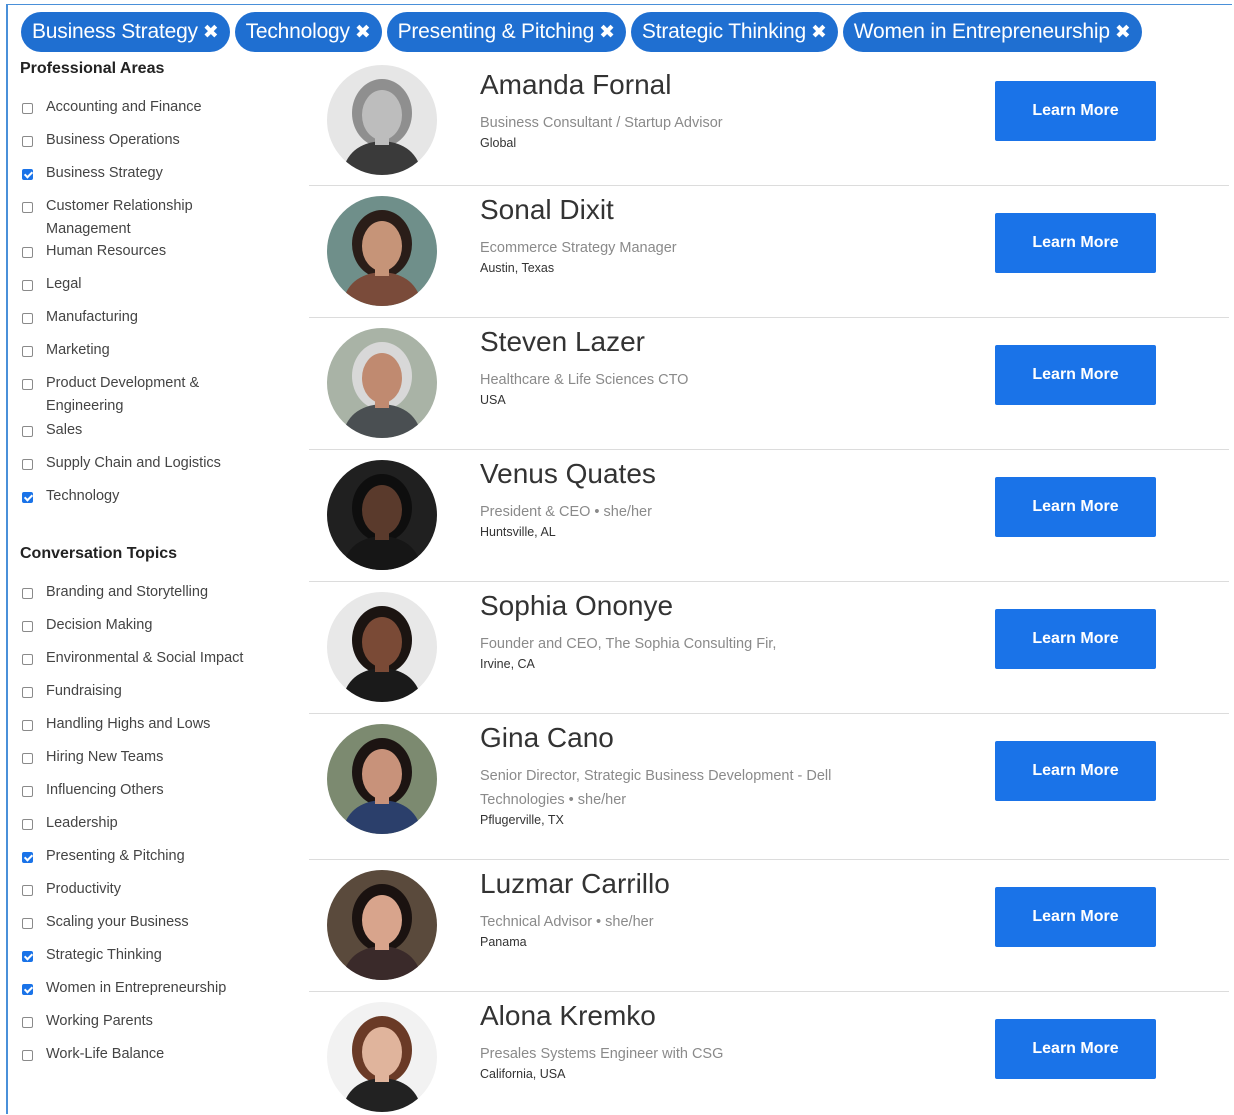 Image resolution: width=1234 pixels, height=1115 pixels. I want to click on filter-option: Accounting and Finance, so click(150, 109).